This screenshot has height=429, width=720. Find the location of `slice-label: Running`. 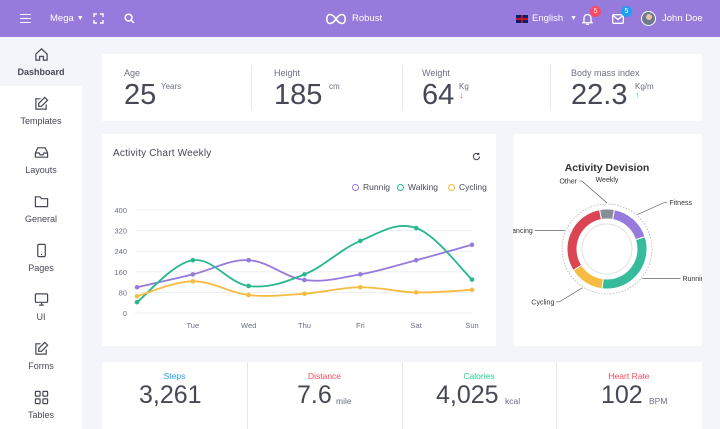

slice-label: Running is located at coordinates (692, 279).